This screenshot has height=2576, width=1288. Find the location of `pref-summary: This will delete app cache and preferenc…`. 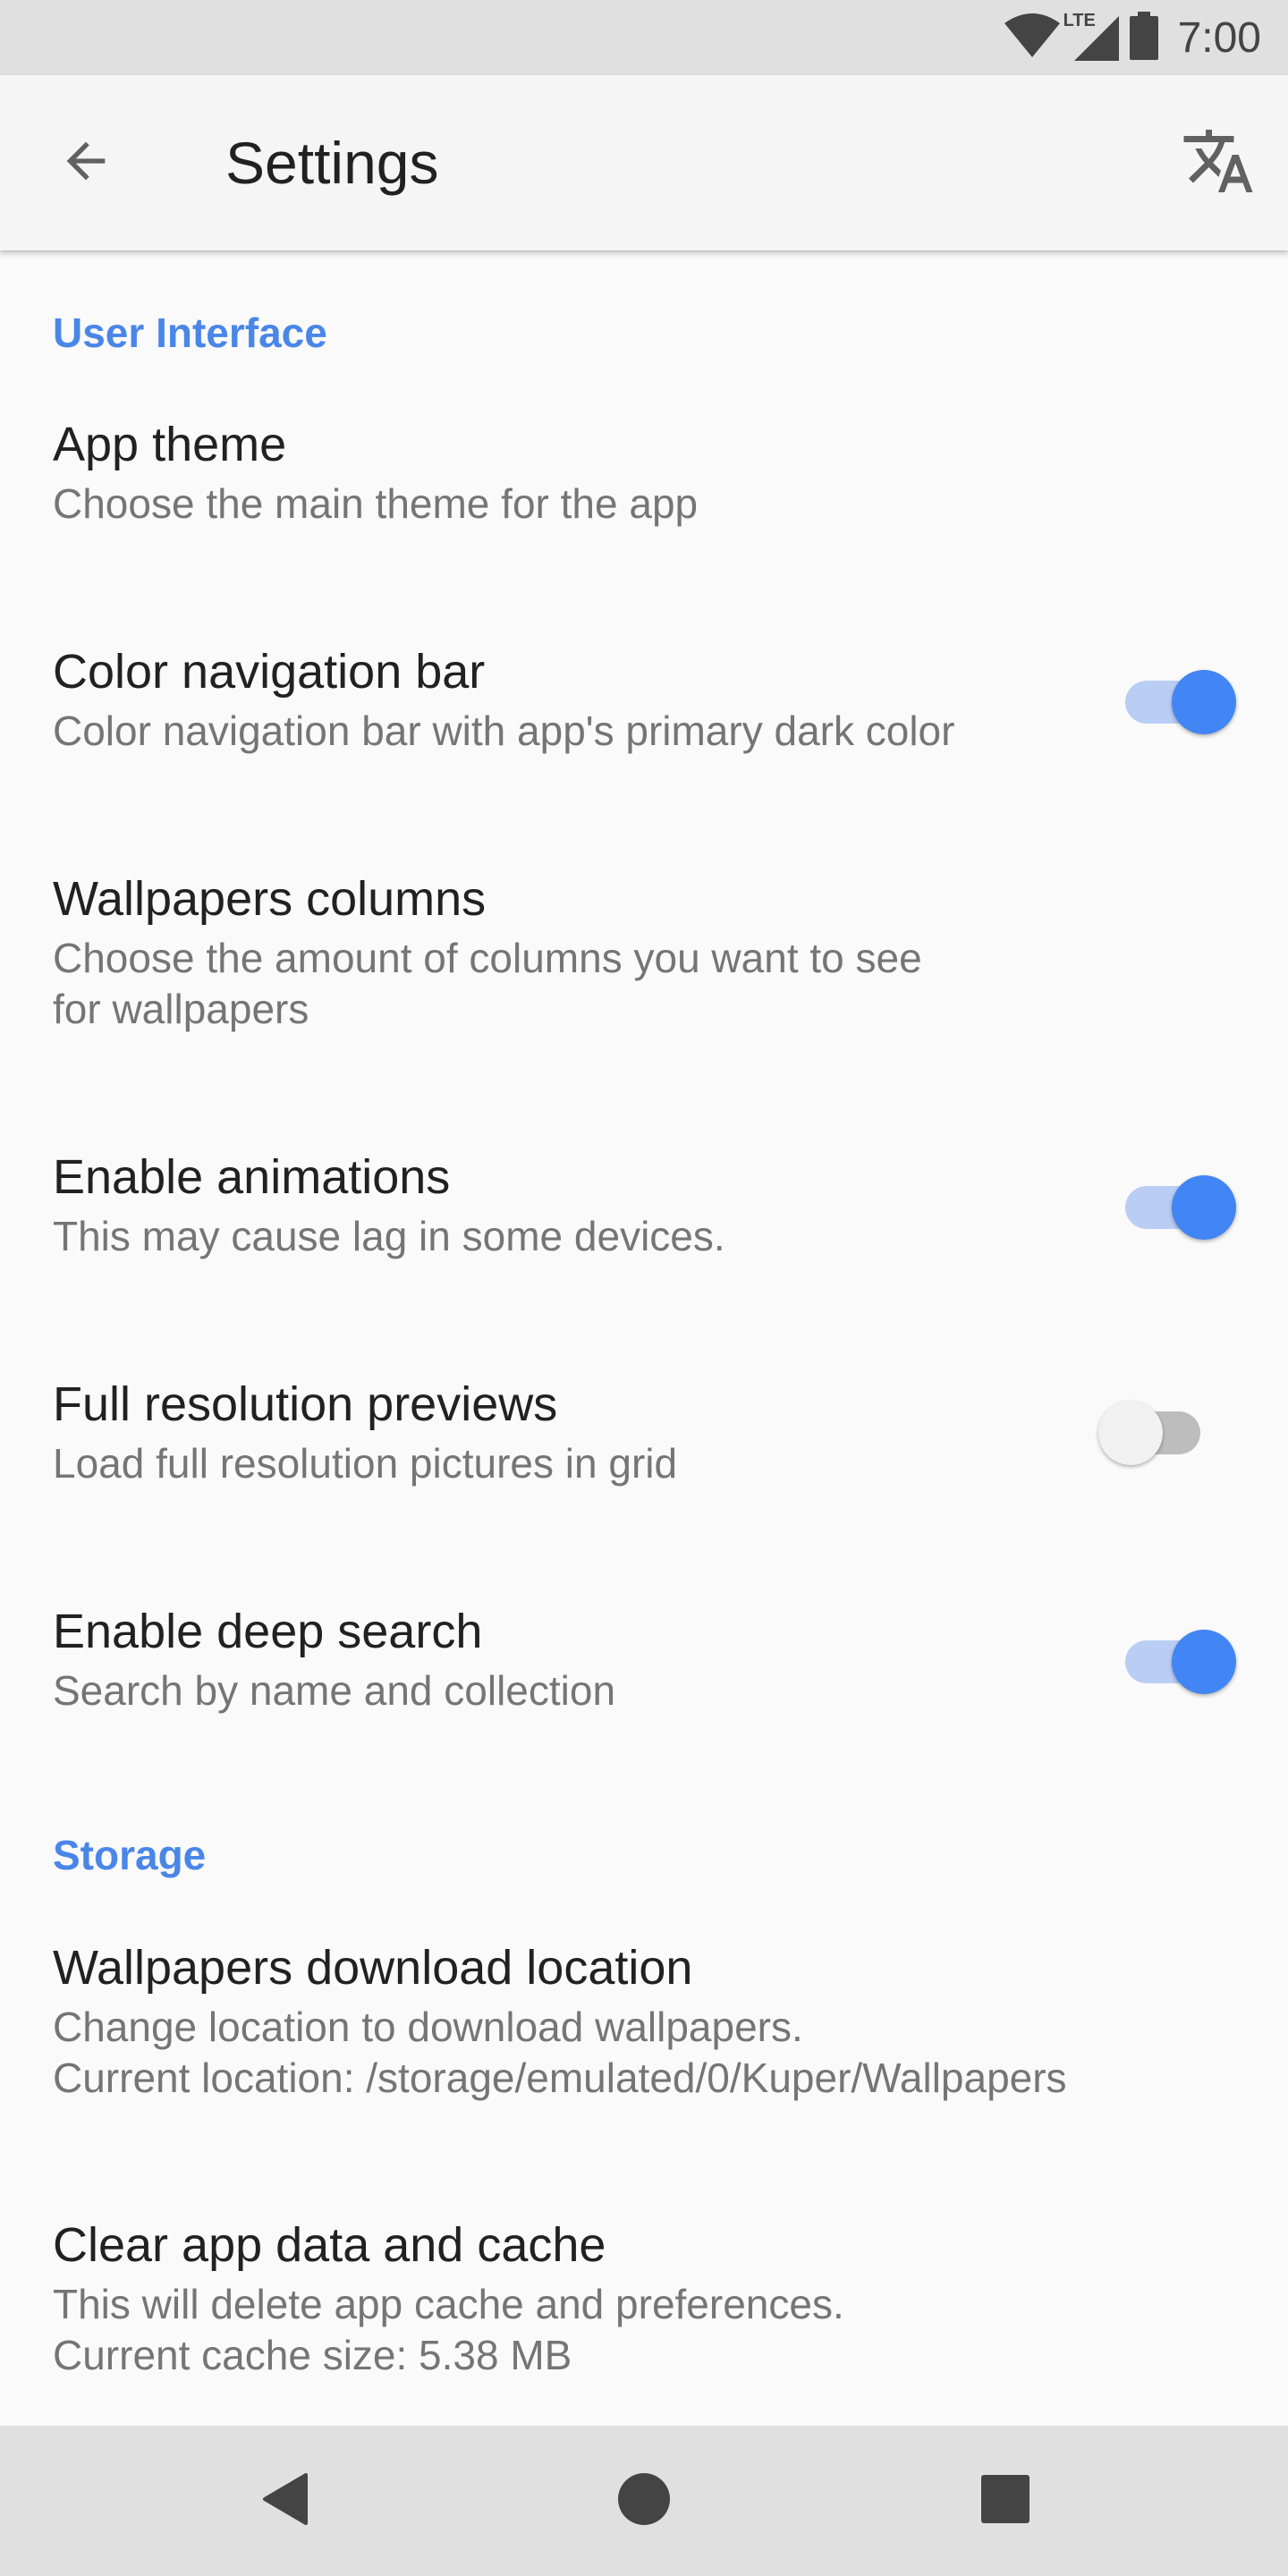

pref-summary: This will delete app cache and preferenc… is located at coordinates (448, 2329).